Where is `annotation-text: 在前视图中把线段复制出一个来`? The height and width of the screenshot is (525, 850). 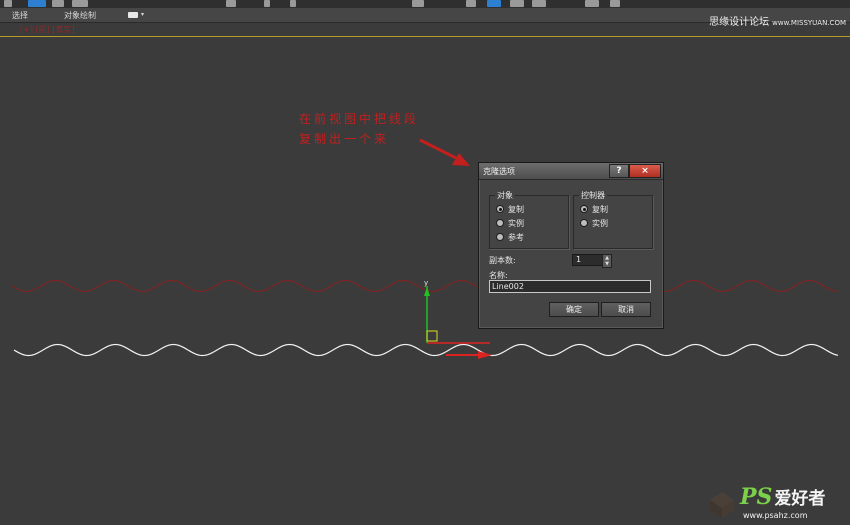
annotation-text: 在前视图中把线段复制出一个来 is located at coordinates (359, 129).